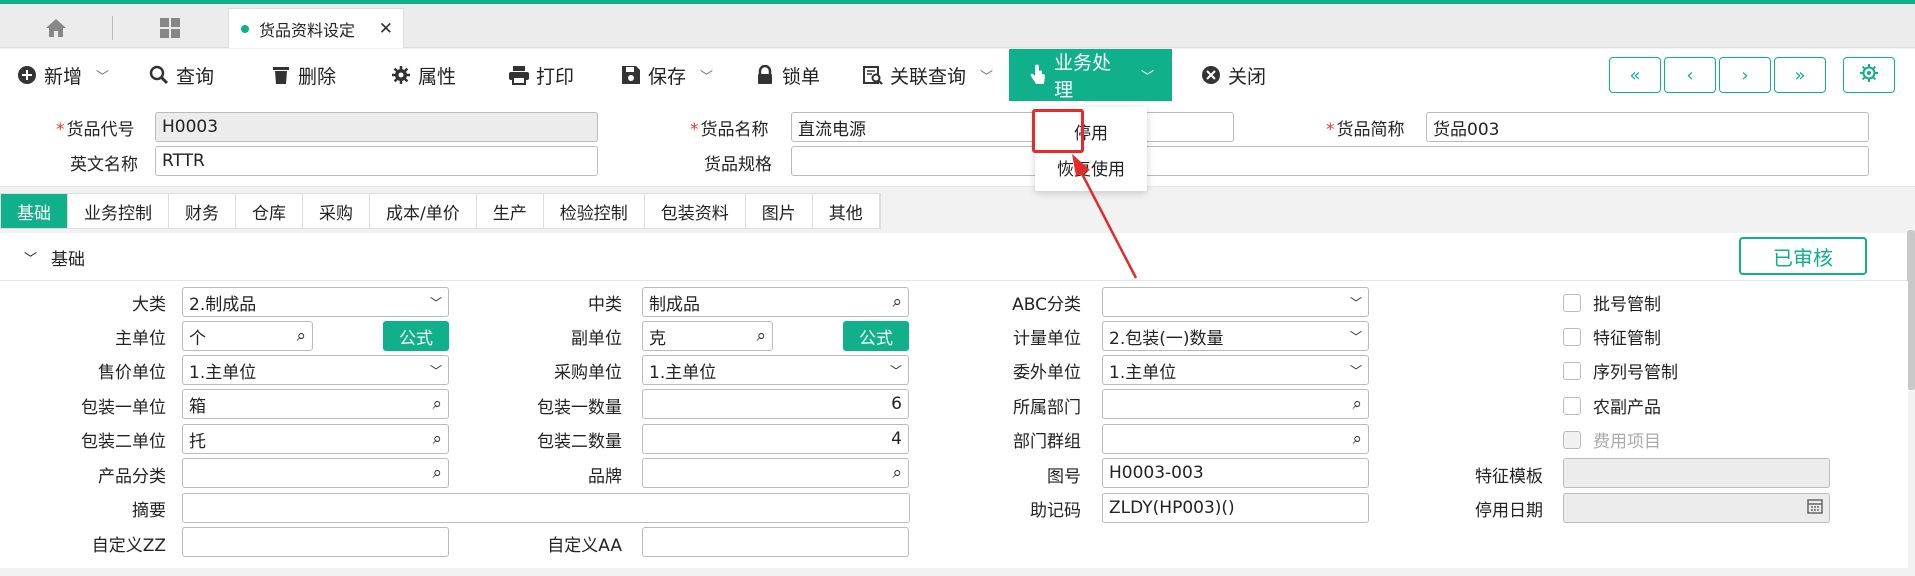 The image size is (1915, 576). I want to click on tab-warehouse: 仓库, so click(269, 211).